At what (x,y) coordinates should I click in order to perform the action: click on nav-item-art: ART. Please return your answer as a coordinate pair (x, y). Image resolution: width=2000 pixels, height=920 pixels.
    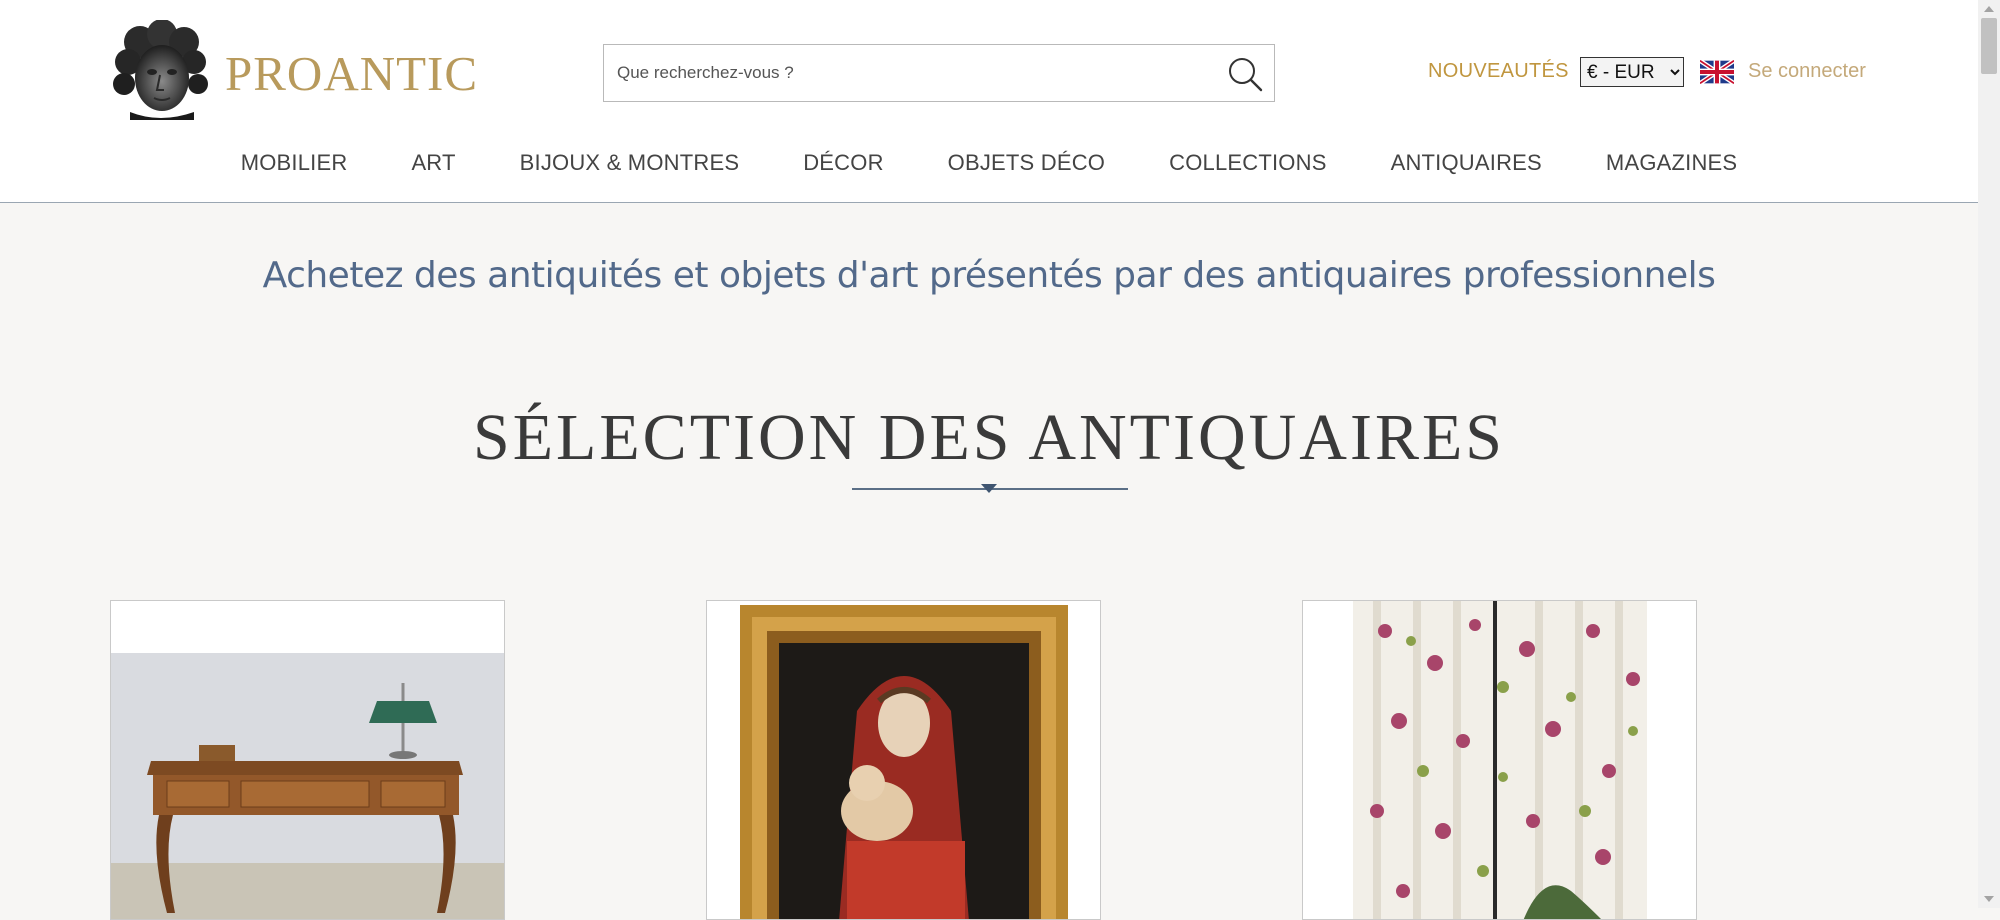
    Looking at the image, I should click on (433, 163).